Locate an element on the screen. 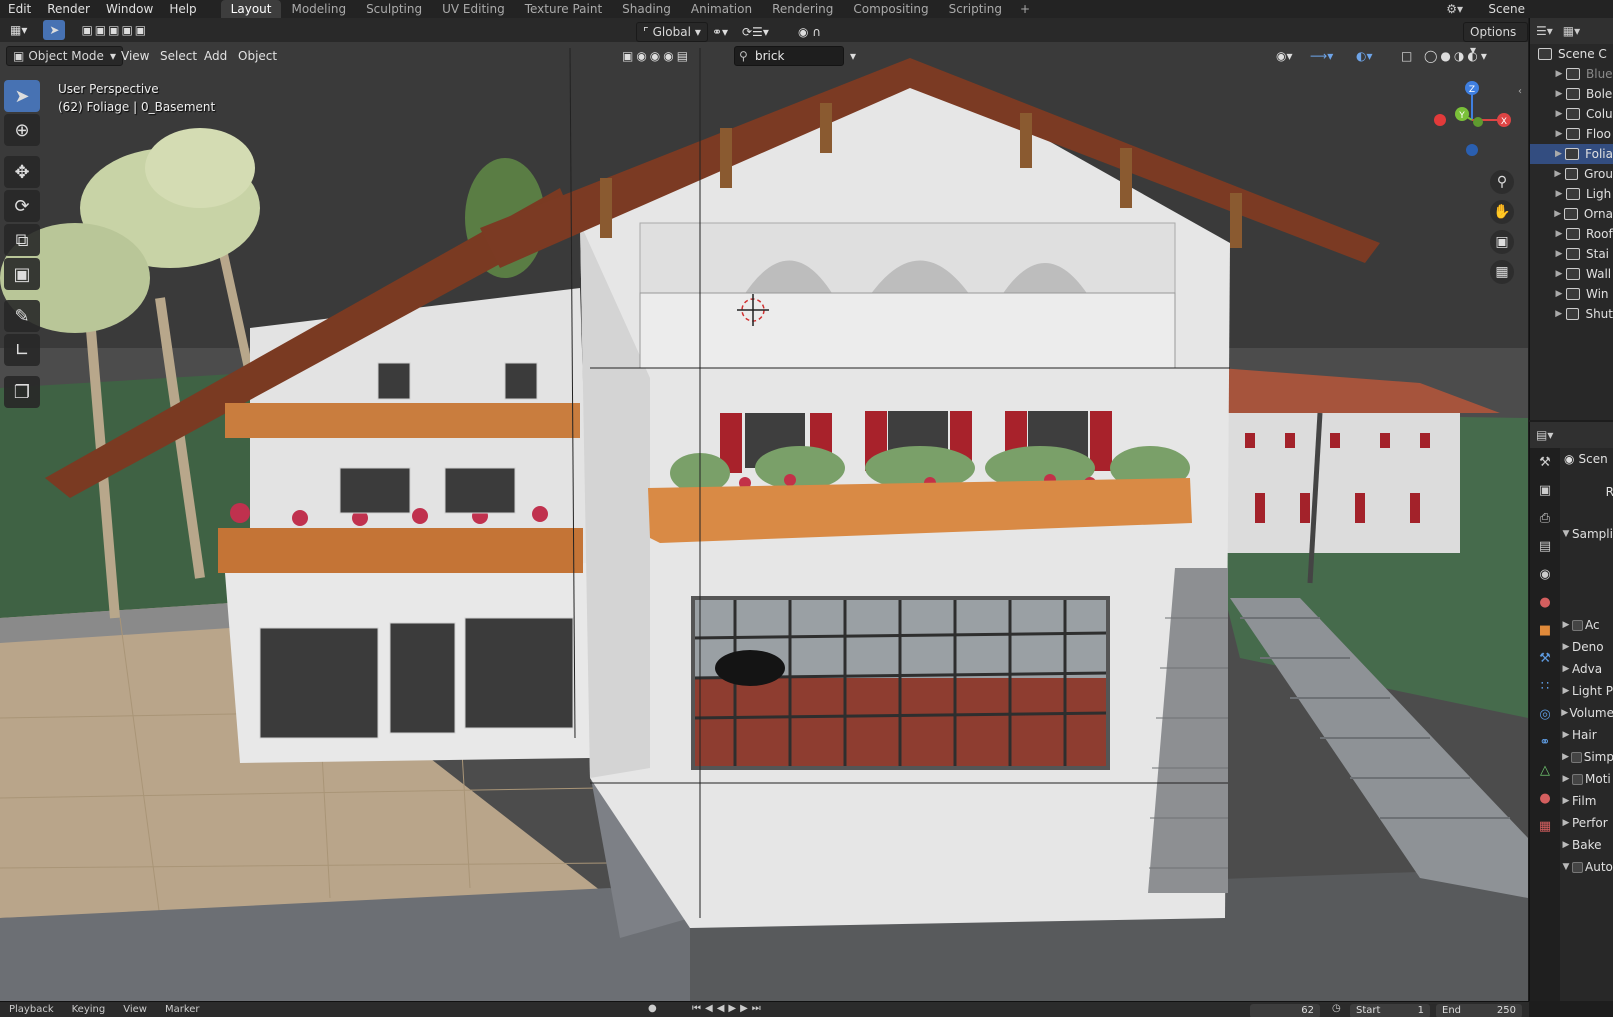 This screenshot has width=1613, height=1017. particles-tab-icon: ∷ is located at coordinates (1545, 686).